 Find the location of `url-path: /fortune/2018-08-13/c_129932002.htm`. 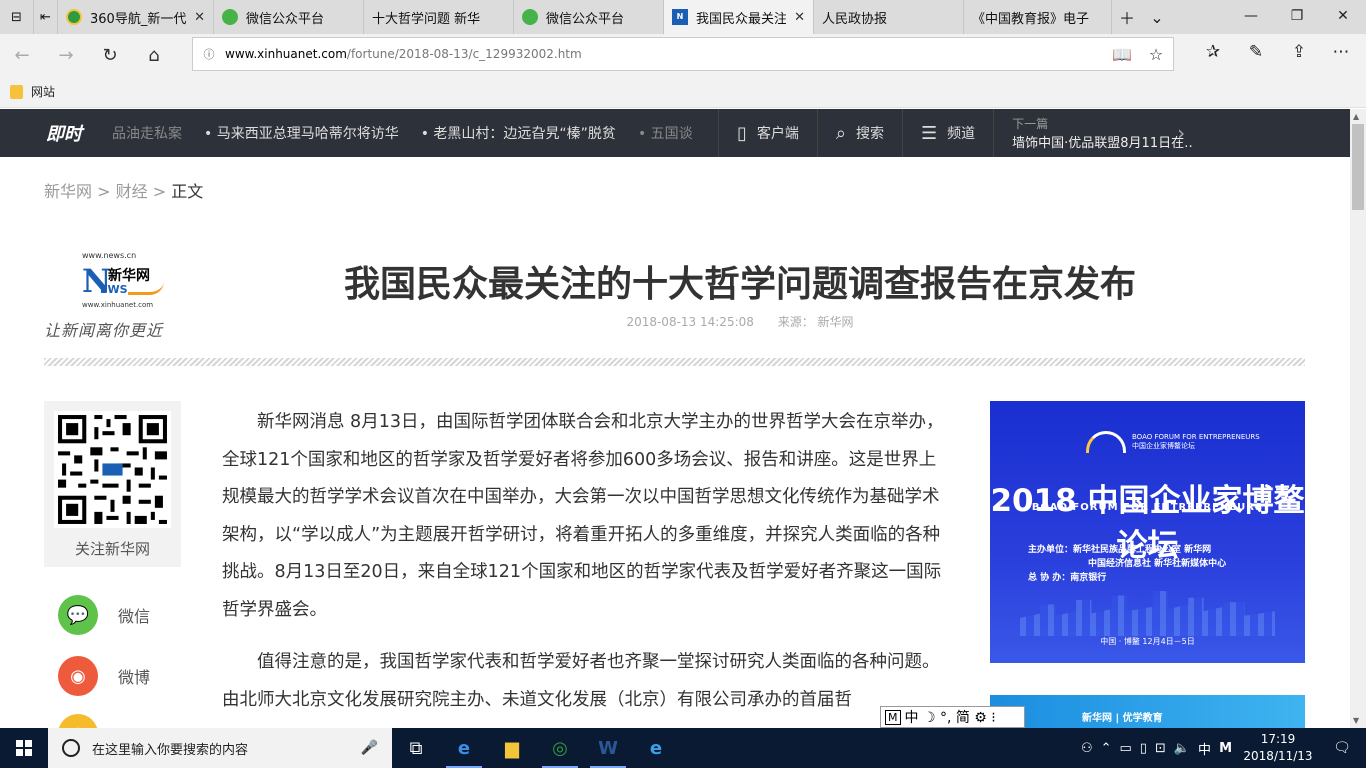

url-path: /fortune/2018-08-13/c_129932002.htm is located at coordinates (464, 54).